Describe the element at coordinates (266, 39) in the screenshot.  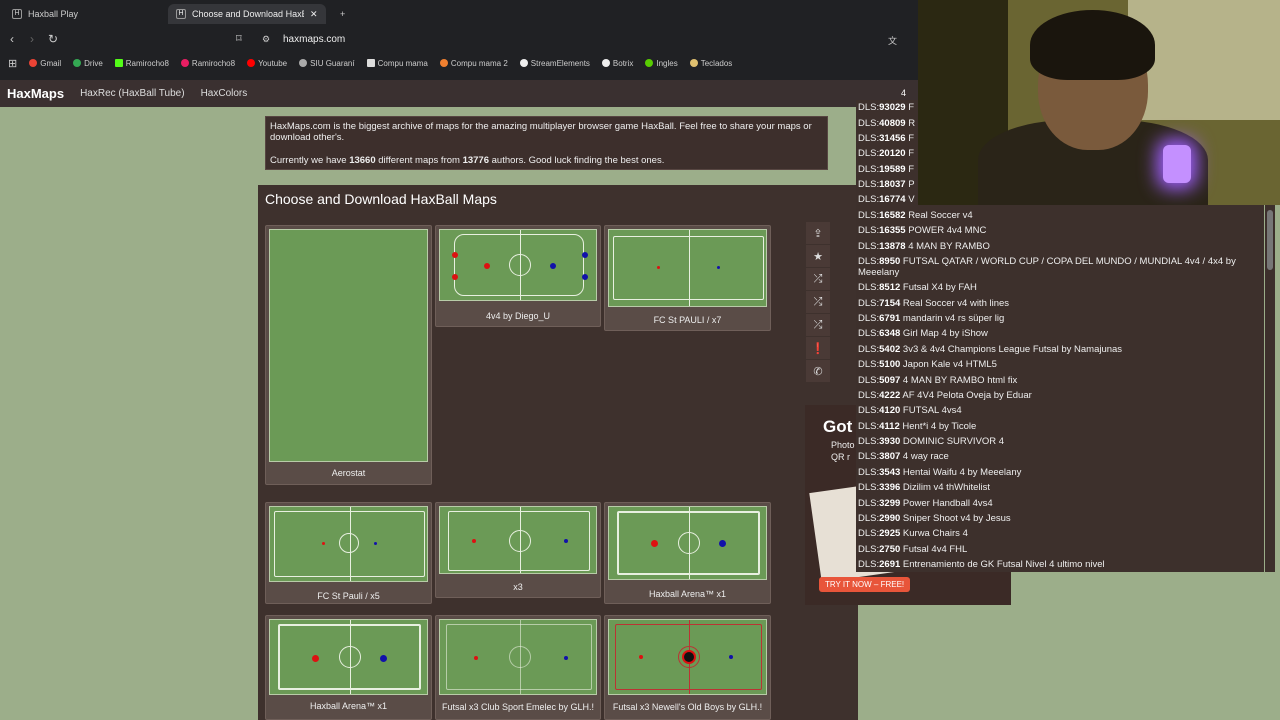
I see `site-info-icon: ⚙` at that location.